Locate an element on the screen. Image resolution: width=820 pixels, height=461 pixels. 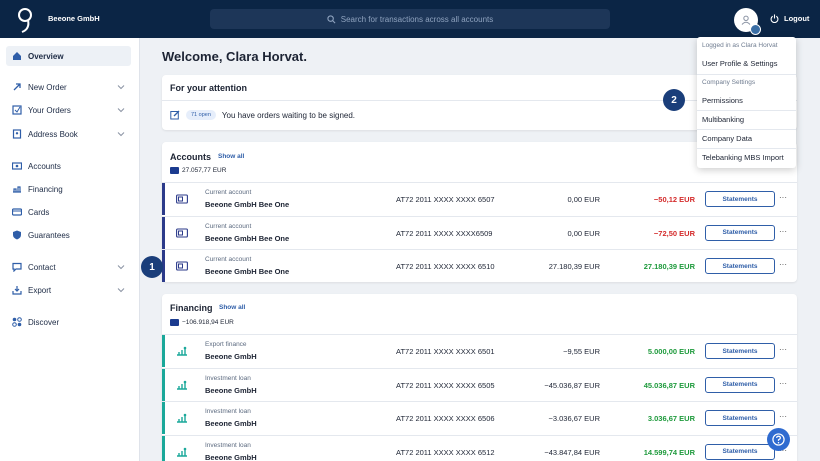
sidebar-item-cards: Cards is located at coordinates (68, 212).